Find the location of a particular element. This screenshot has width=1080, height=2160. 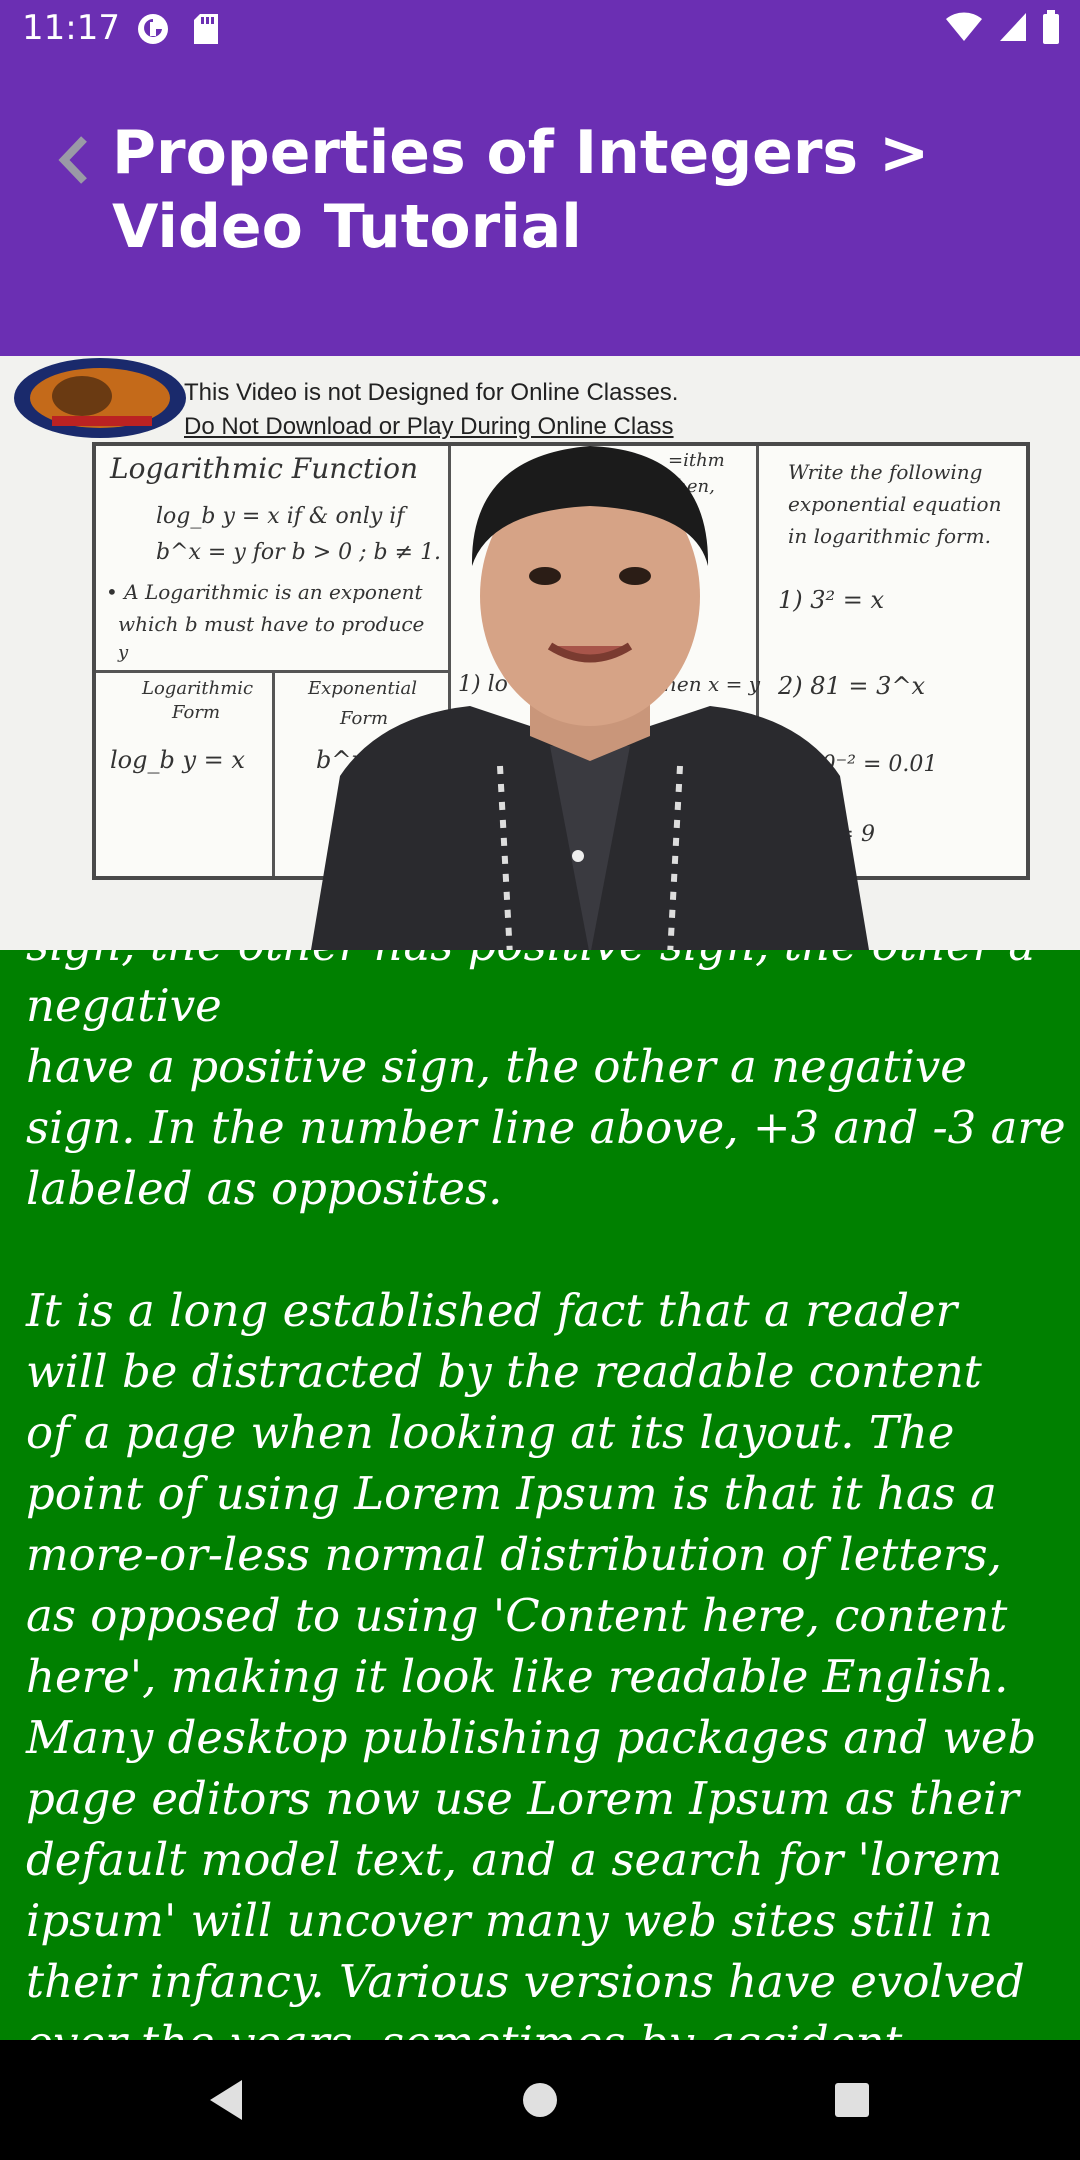

signal-icon is located at coordinates (1013, 29).